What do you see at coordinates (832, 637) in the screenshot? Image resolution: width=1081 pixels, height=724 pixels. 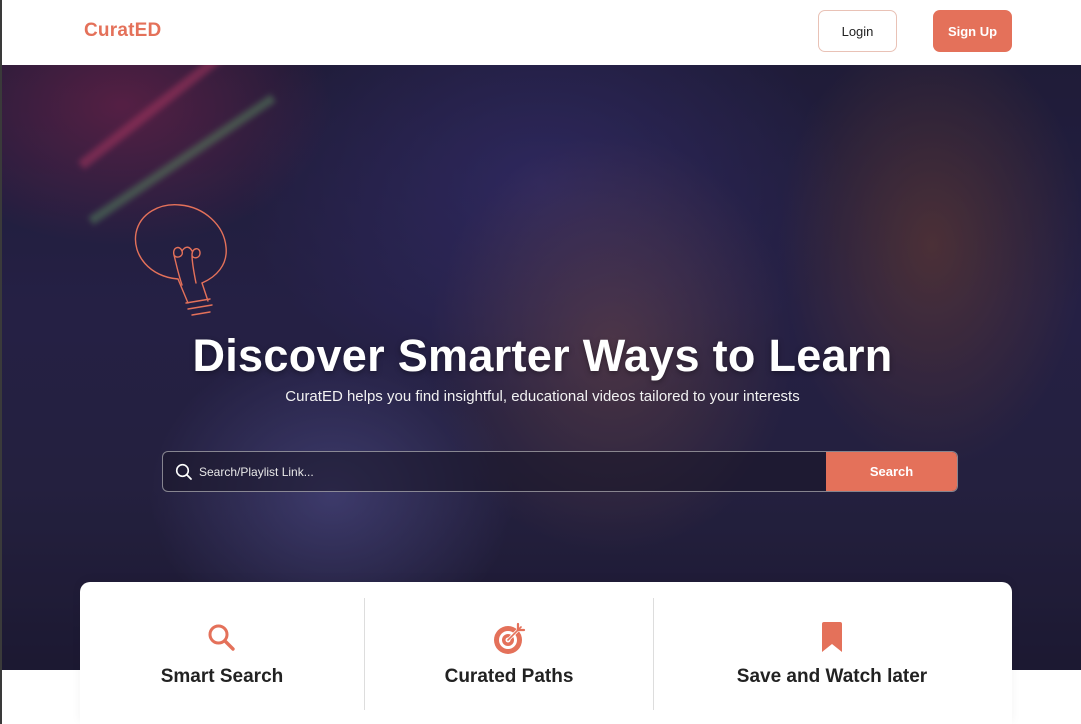 I see `bookmark-icon` at bounding box center [832, 637].